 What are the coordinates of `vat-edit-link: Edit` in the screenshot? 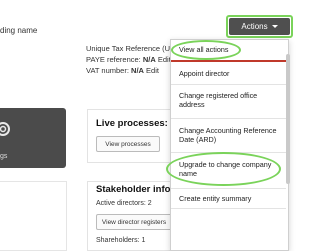 It's located at (152, 70).